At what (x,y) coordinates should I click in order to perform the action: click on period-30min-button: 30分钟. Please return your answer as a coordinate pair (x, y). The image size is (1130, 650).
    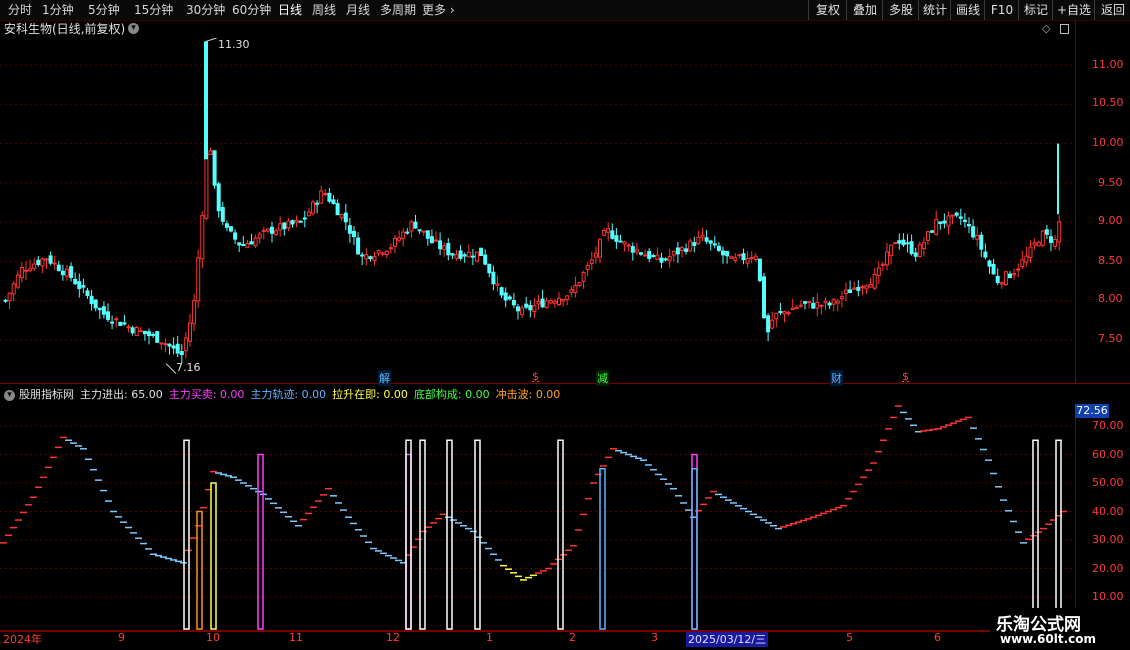
    Looking at the image, I should click on (205, 10).